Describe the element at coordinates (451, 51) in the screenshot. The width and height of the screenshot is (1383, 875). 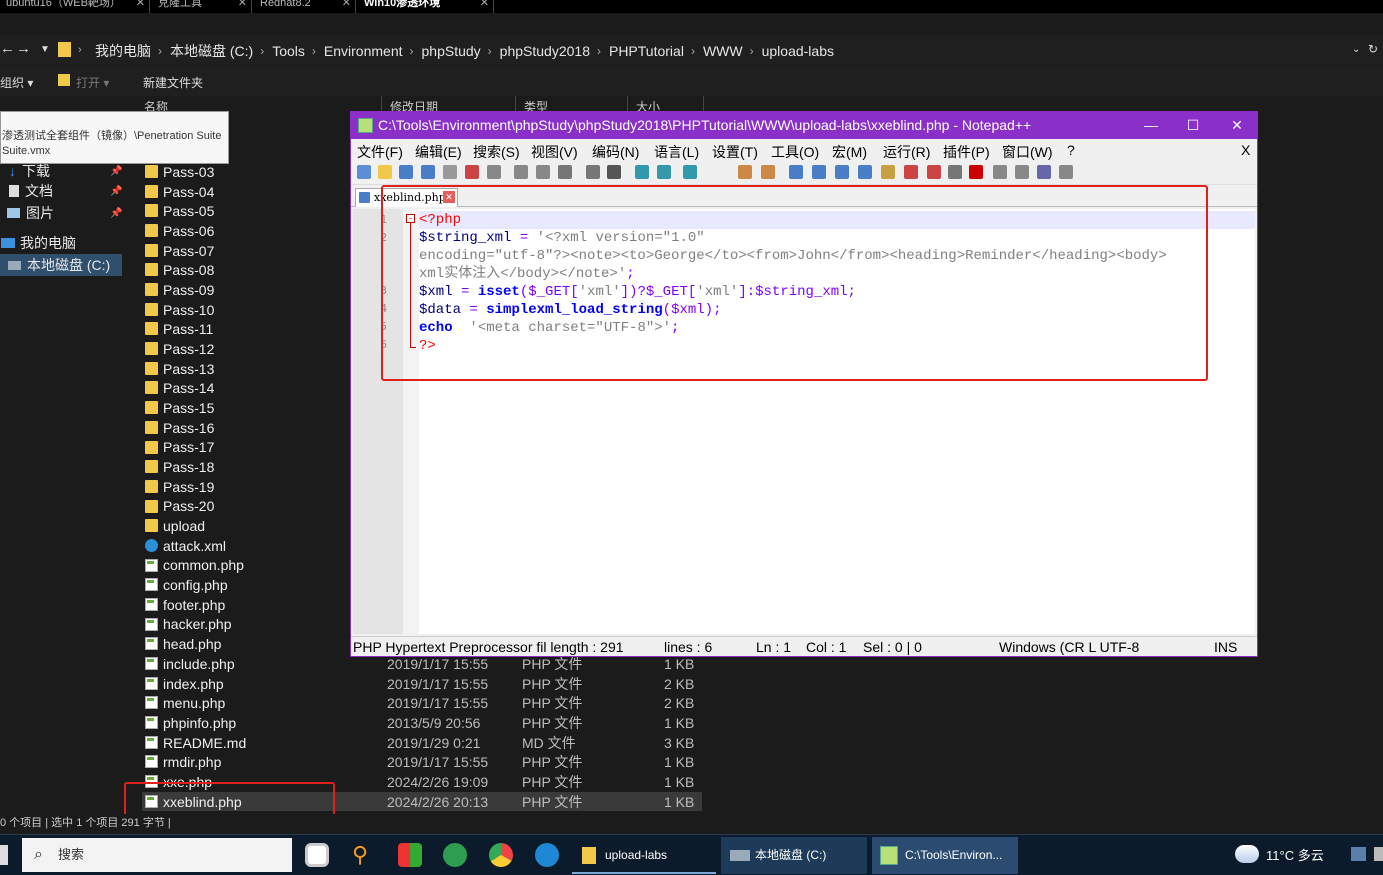
I see `breadcrumb-item: phpStudy` at that location.